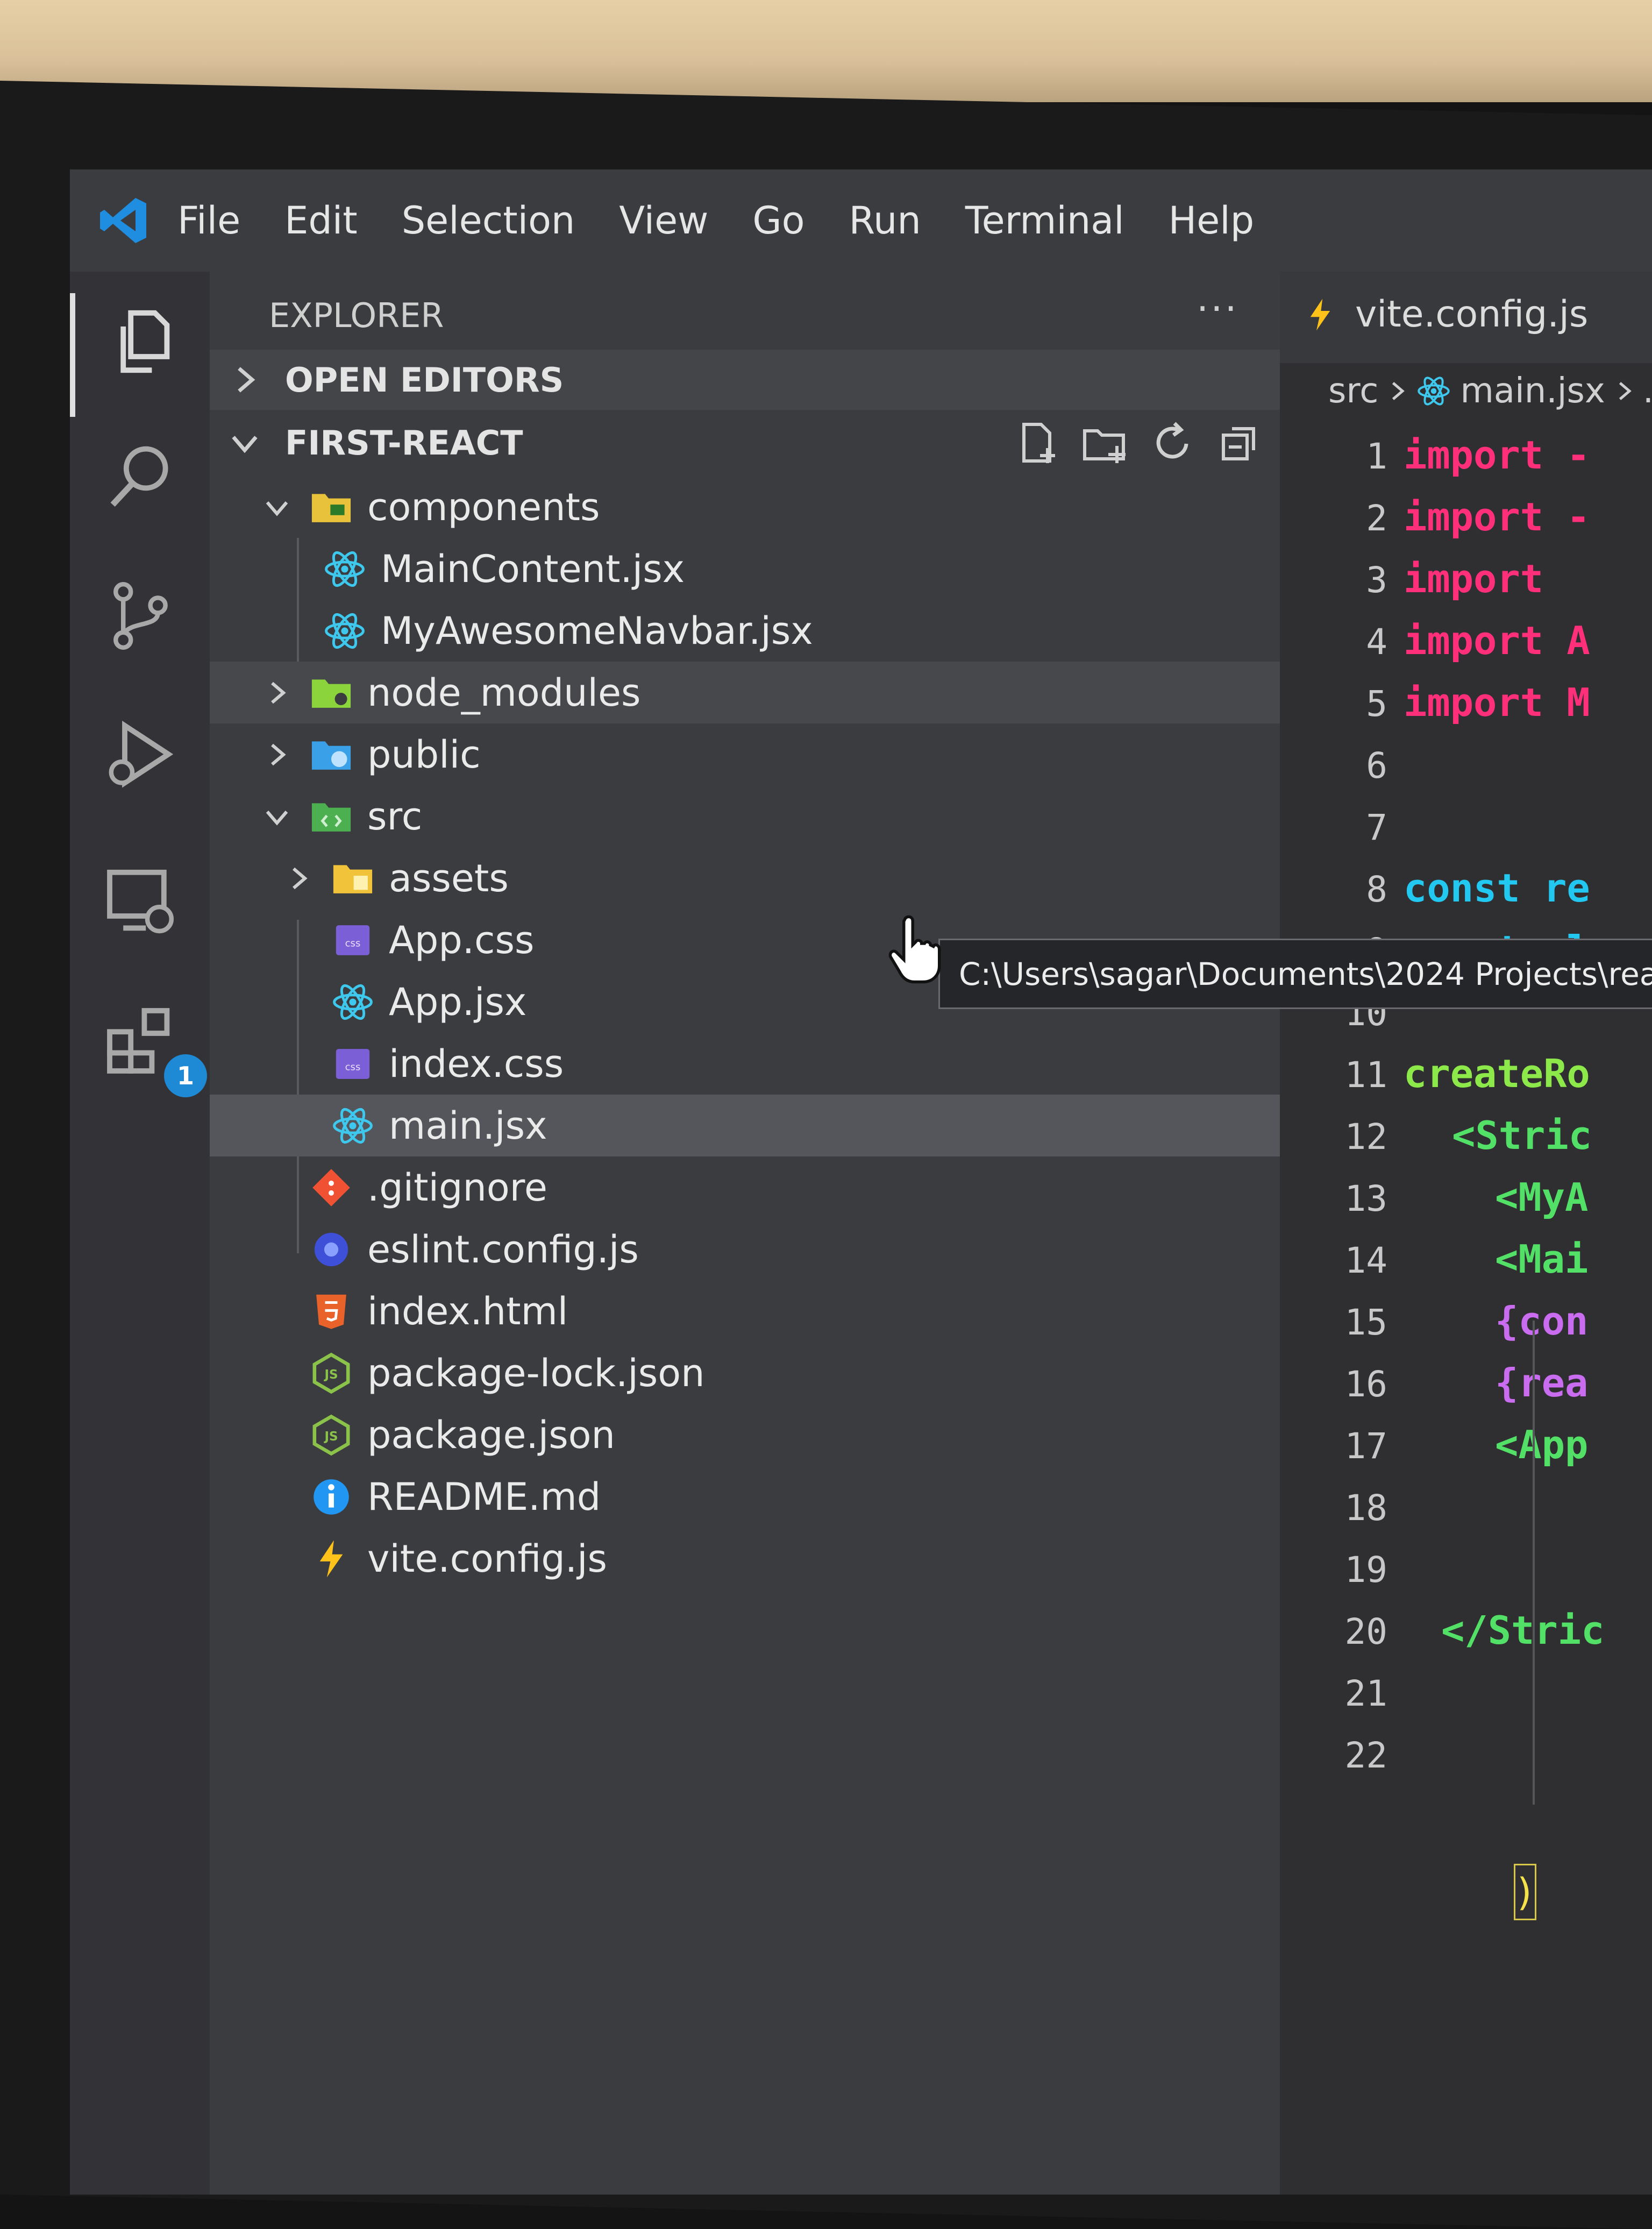 The width and height of the screenshot is (1652, 2229). Describe the element at coordinates (139, 476) in the screenshot. I see `search-icon` at that location.